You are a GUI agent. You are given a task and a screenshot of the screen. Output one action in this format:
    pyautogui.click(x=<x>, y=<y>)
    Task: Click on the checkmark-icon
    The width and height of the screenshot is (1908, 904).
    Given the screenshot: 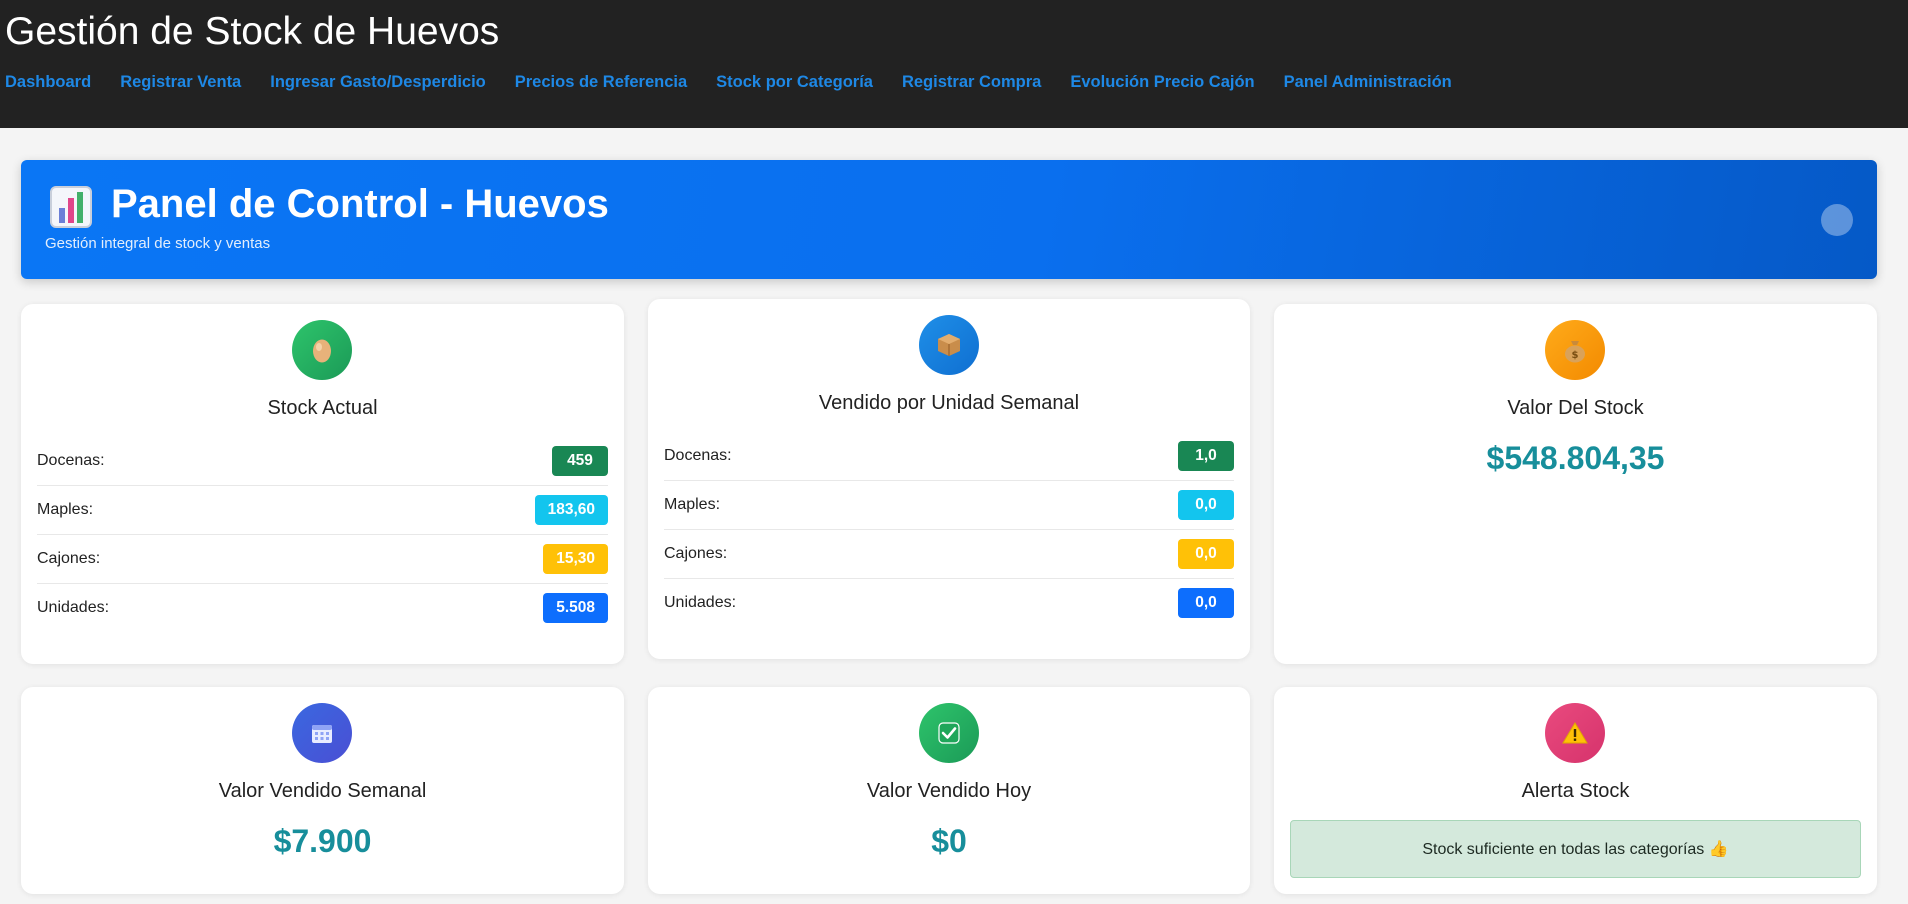 What is the action you would take?
    pyautogui.click(x=949, y=733)
    